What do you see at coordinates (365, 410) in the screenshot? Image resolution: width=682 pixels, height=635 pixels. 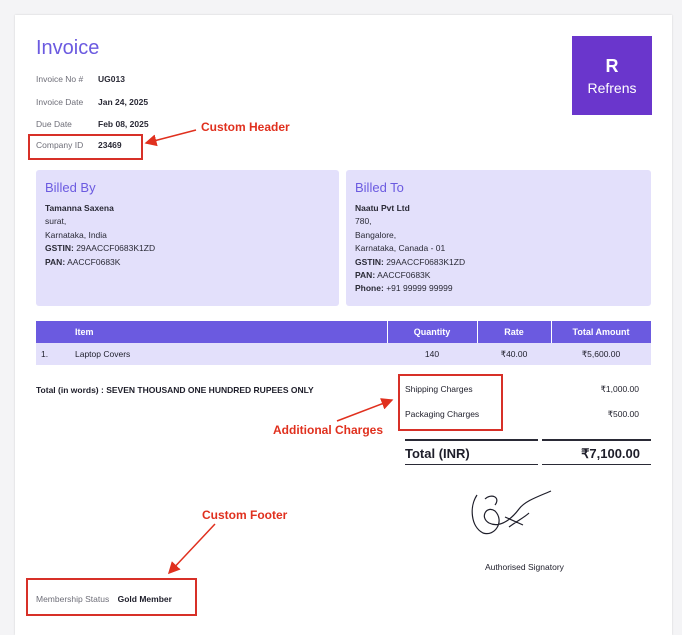 I see `additional-charges-arrow` at bounding box center [365, 410].